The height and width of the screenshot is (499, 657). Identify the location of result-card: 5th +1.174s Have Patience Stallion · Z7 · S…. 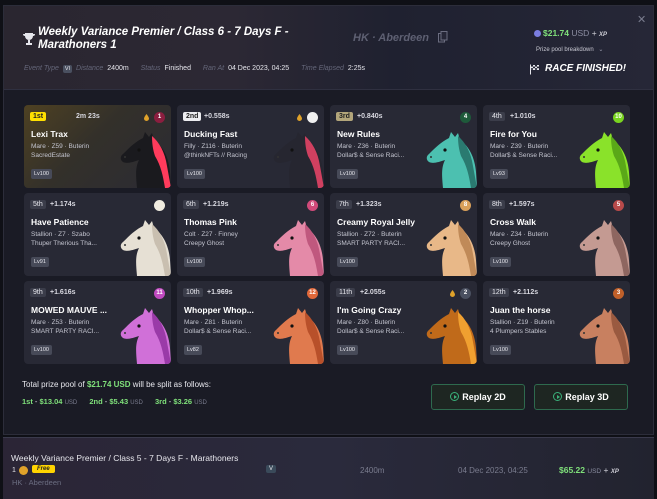
(97, 234).